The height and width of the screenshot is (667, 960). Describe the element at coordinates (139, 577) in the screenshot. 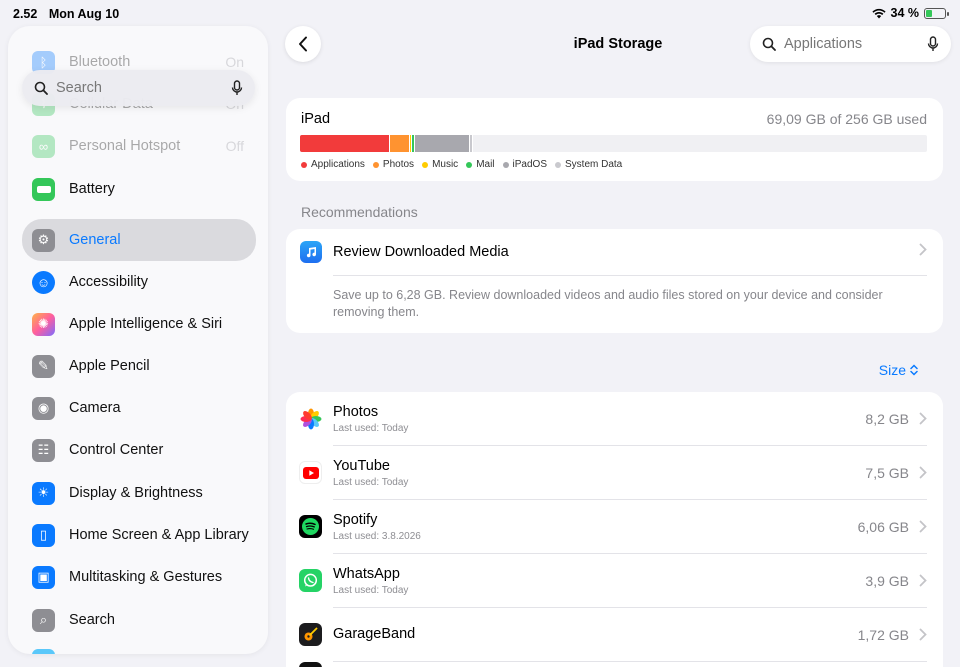

I see `sidebar-item-multitasking: ▣ Multitasking & Gestures` at that location.